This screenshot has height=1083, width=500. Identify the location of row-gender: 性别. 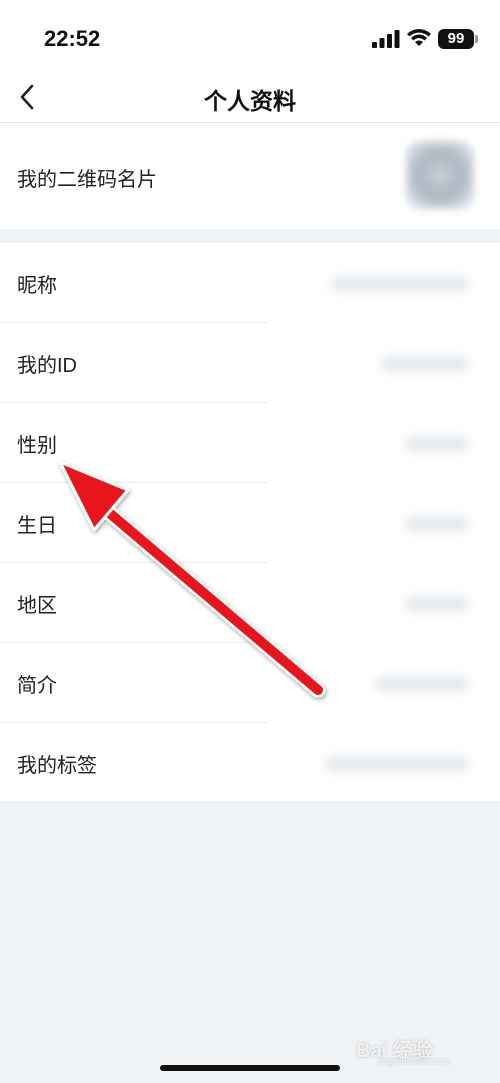
(250, 443).